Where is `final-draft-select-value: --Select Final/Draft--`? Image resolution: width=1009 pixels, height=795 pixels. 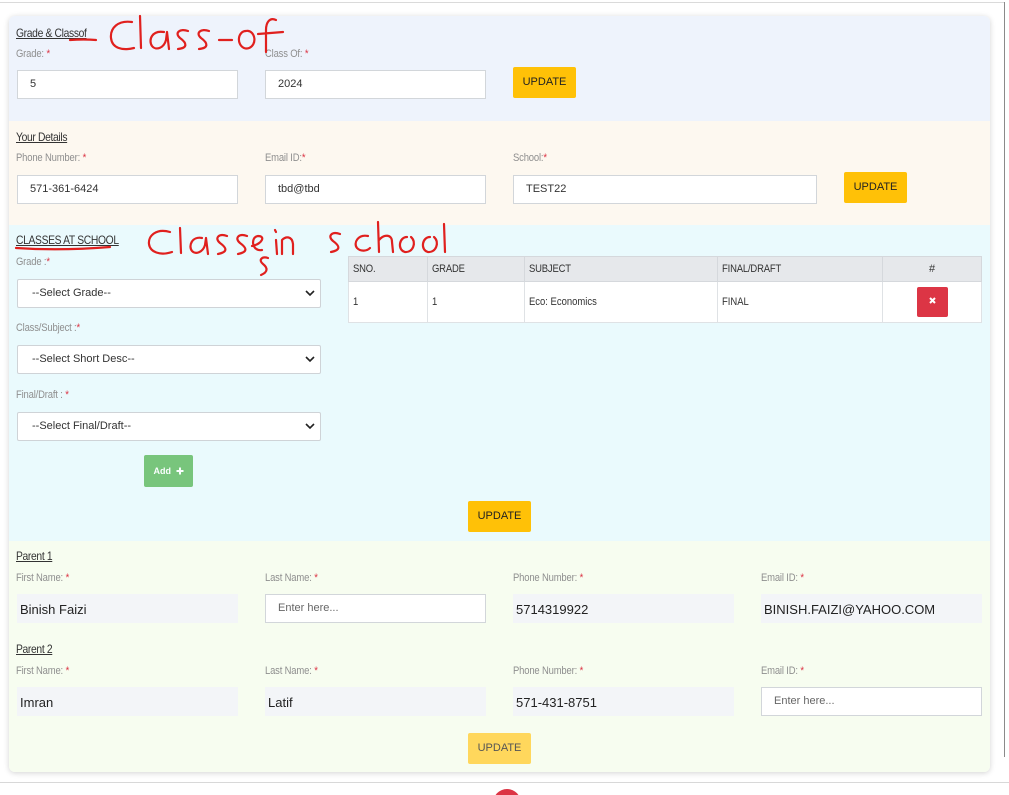 final-draft-select-value: --Select Final/Draft-- is located at coordinates (82, 426).